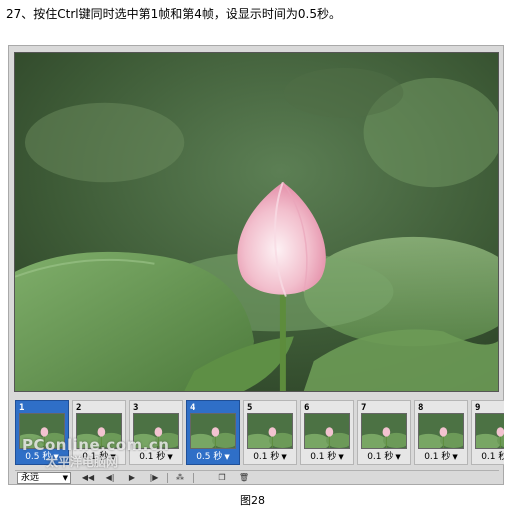 The width and height of the screenshot is (505, 515). What do you see at coordinates (65, 478) in the screenshot?
I see `chevron-down-icon: ▼` at bounding box center [65, 478].